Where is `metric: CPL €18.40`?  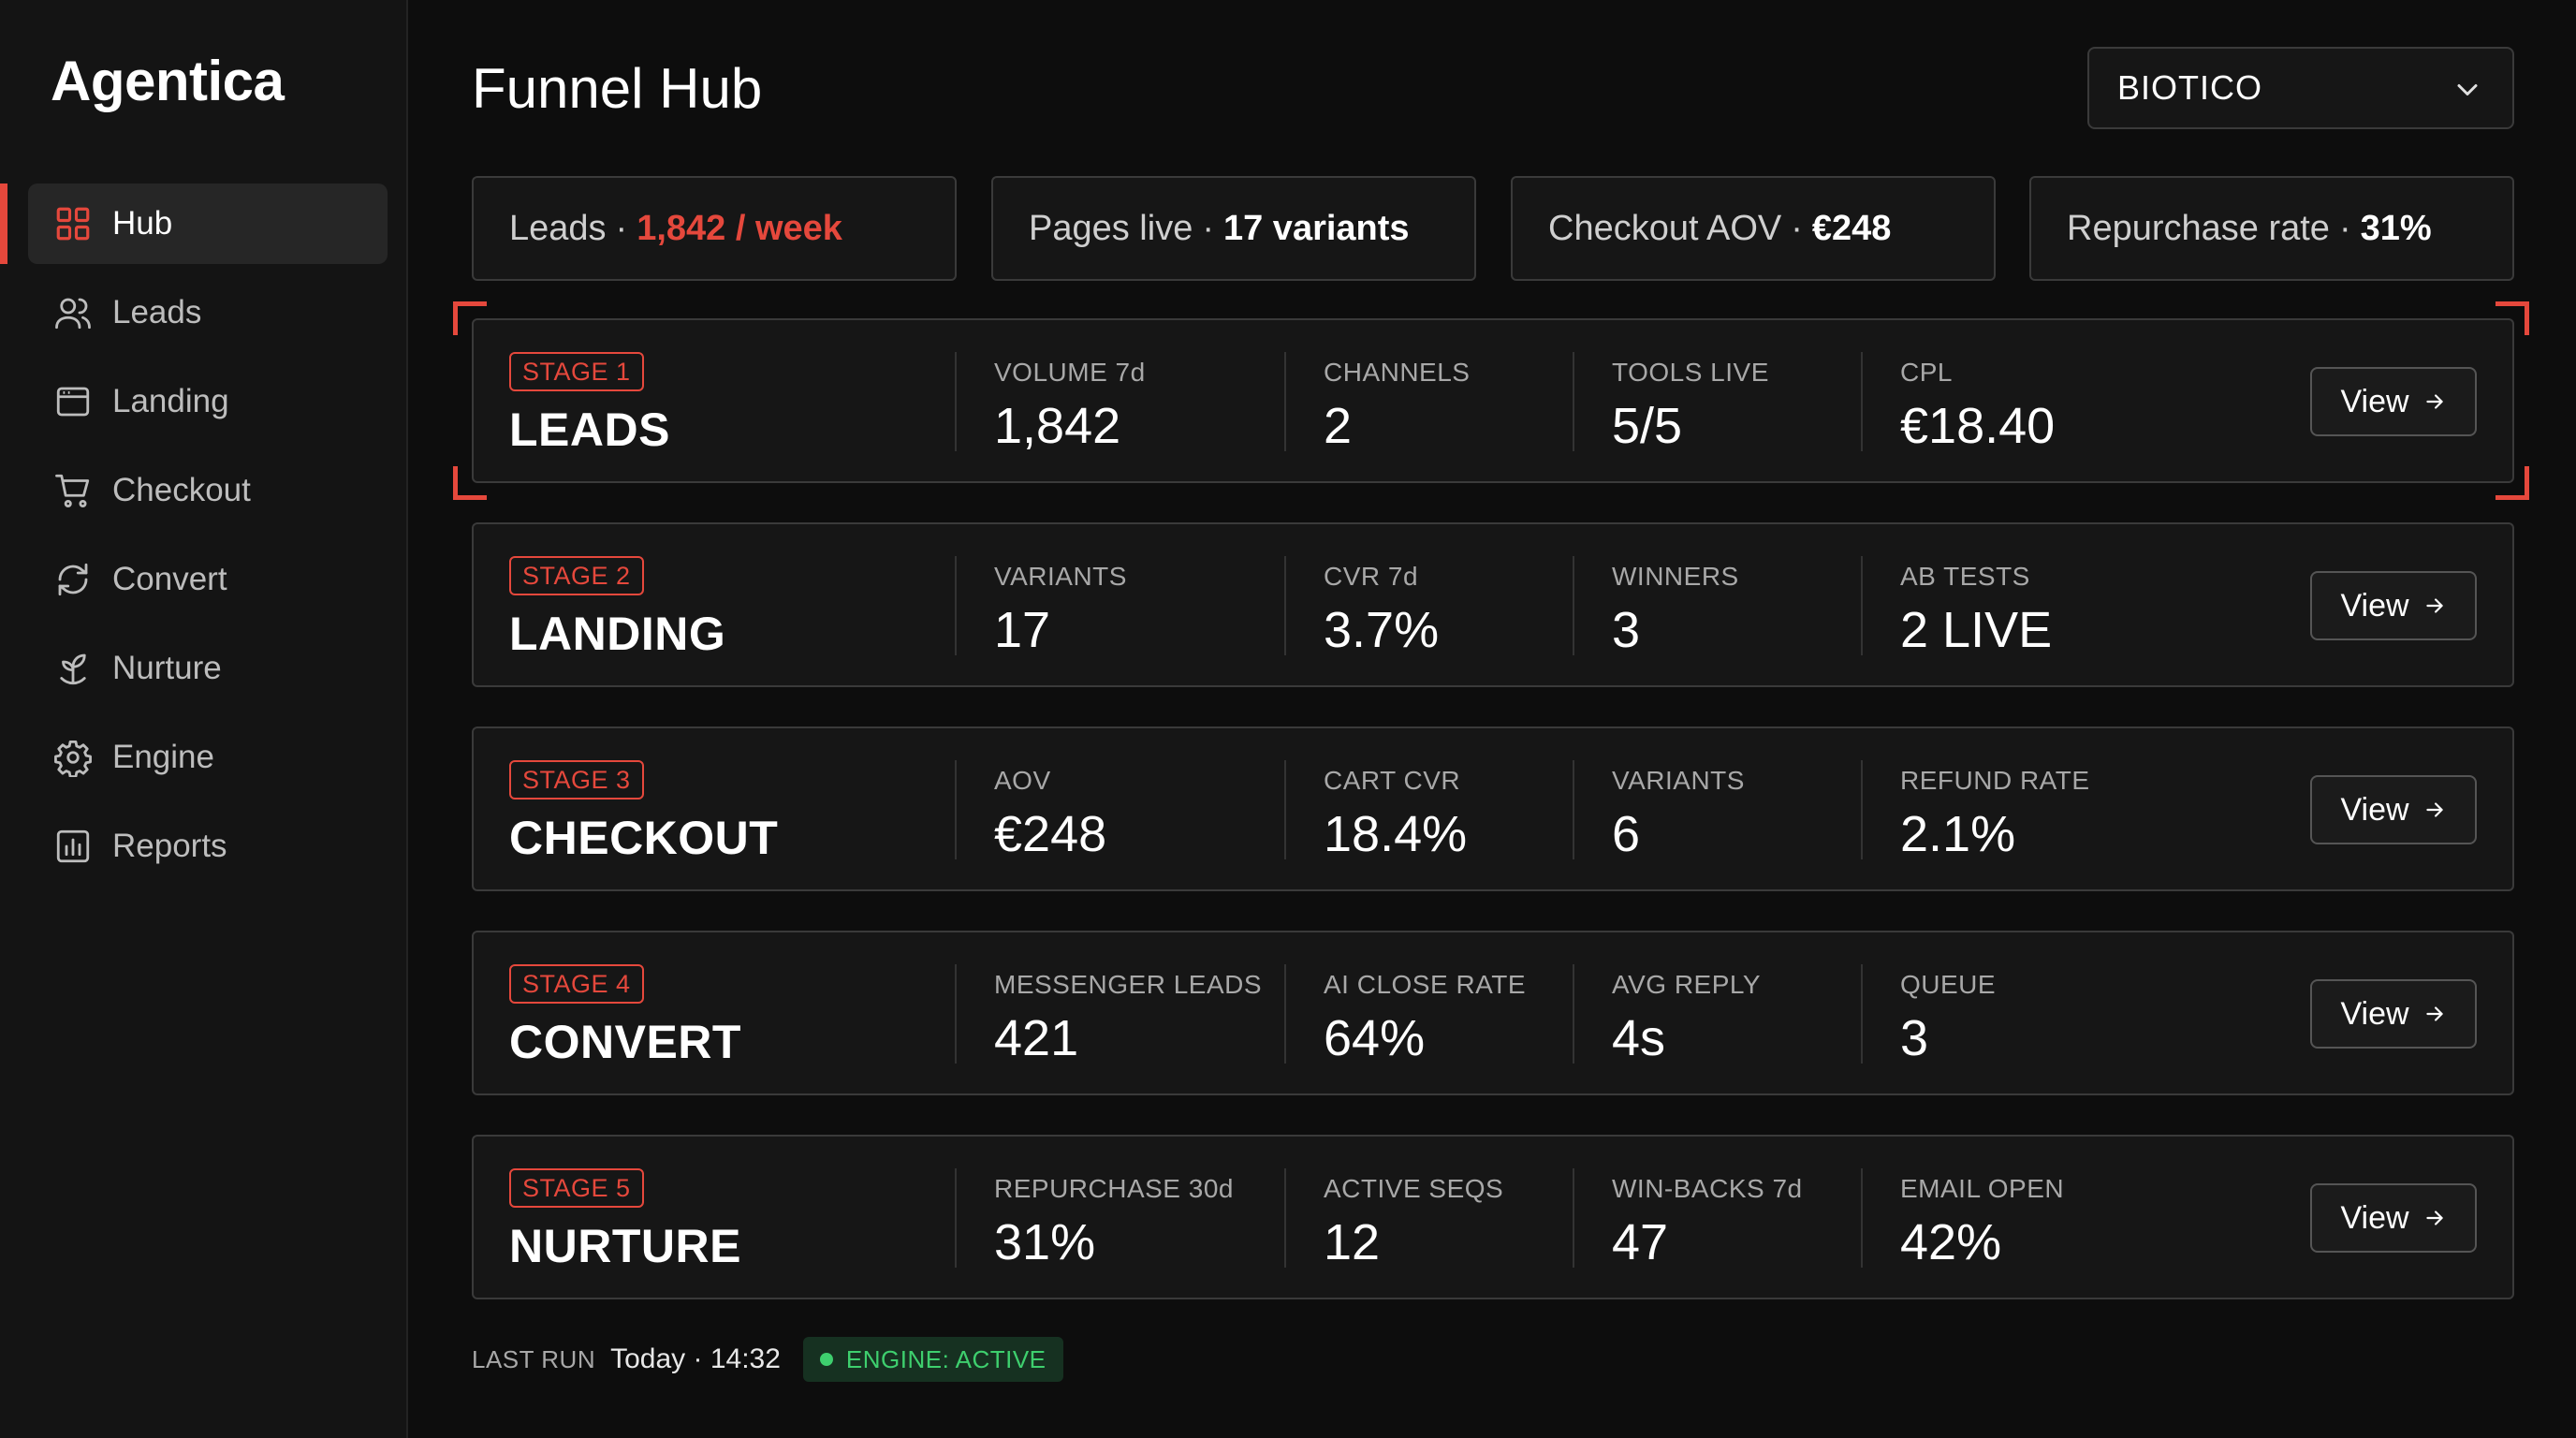 metric: CPL €18.40 is located at coordinates (1977, 406).